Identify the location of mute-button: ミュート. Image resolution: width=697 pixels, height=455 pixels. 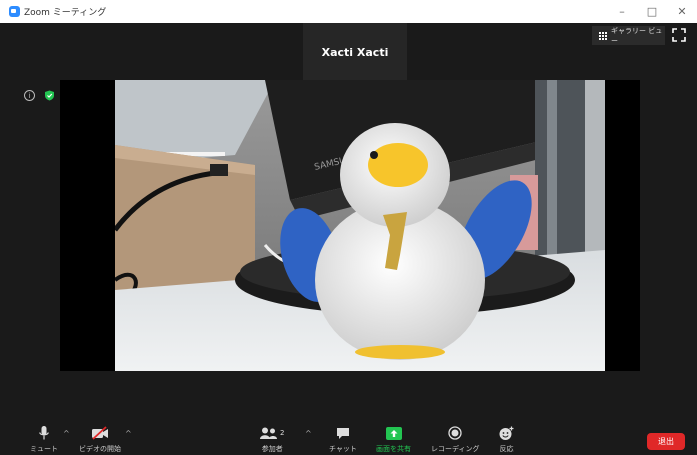
(44, 439).